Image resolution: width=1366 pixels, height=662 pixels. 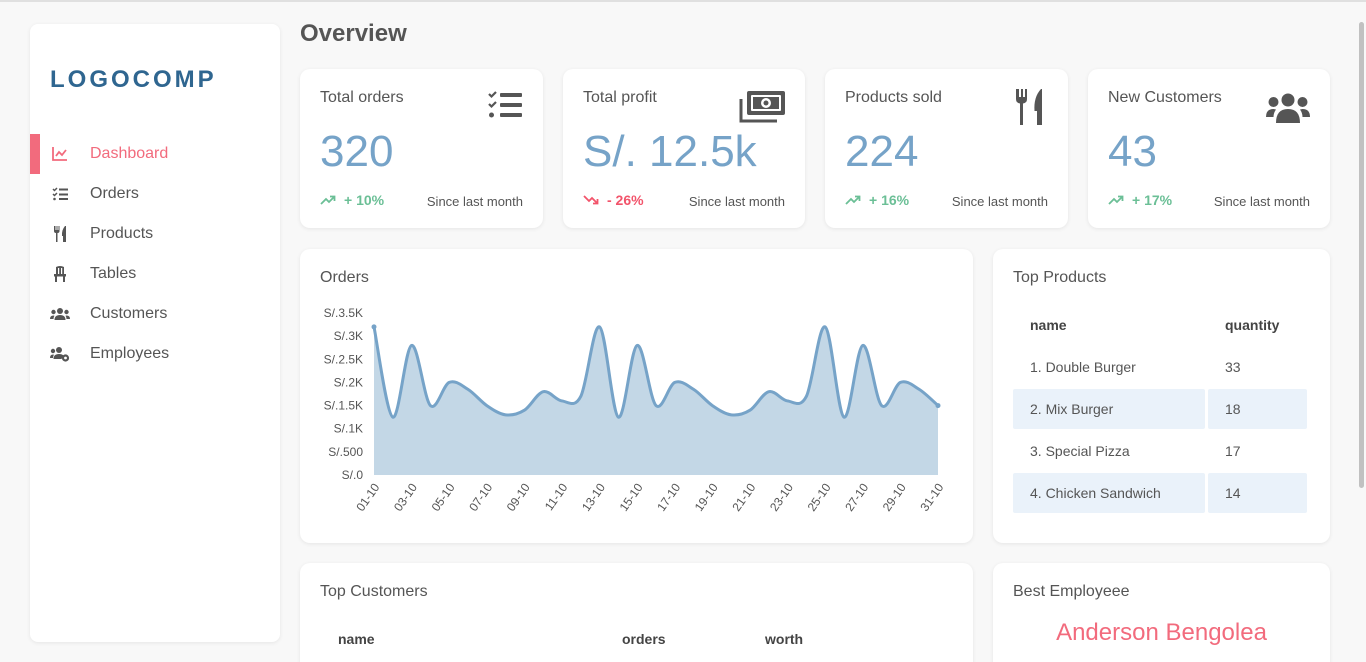 I want to click on product-name-cell: 4. Chicken Sandwich, so click(x=1109, y=493).